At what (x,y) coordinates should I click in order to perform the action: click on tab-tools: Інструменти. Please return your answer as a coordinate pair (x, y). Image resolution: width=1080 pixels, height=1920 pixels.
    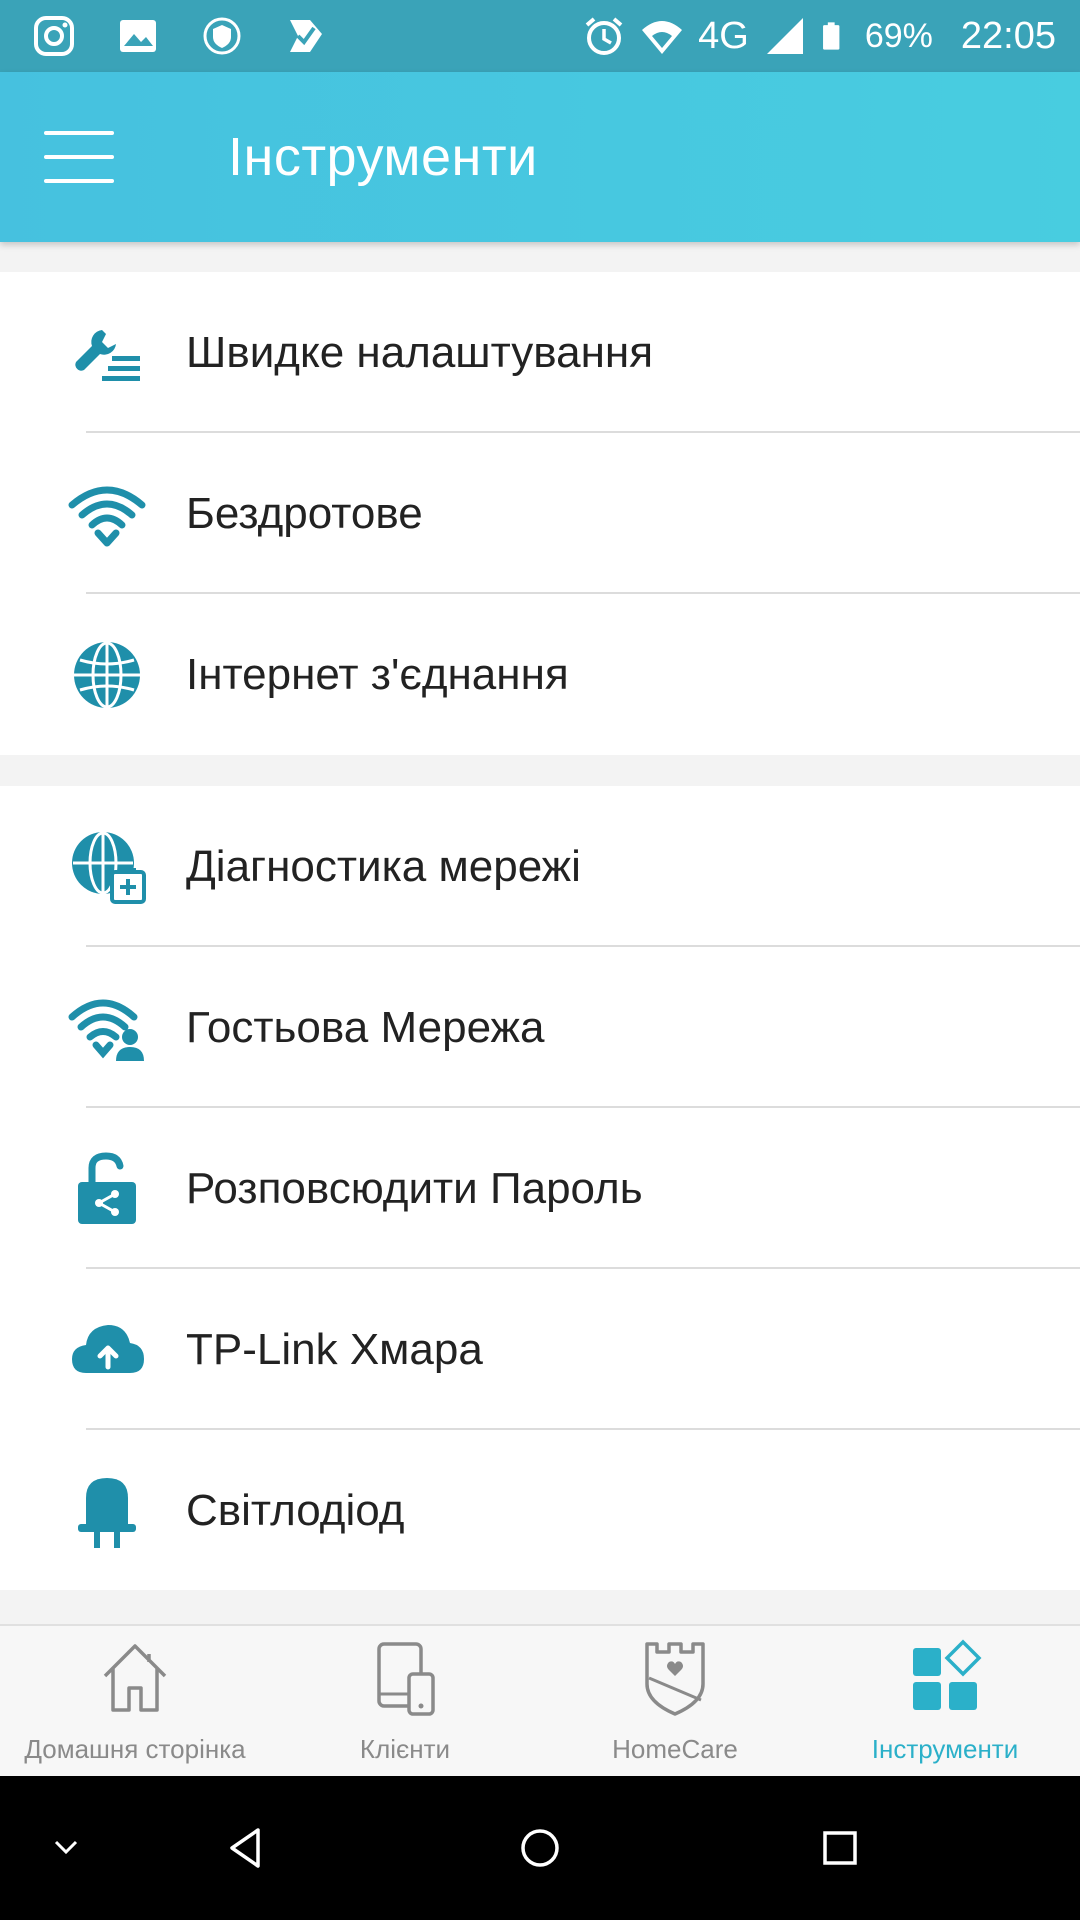
    Looking at the image, I should click on (945, 1701).